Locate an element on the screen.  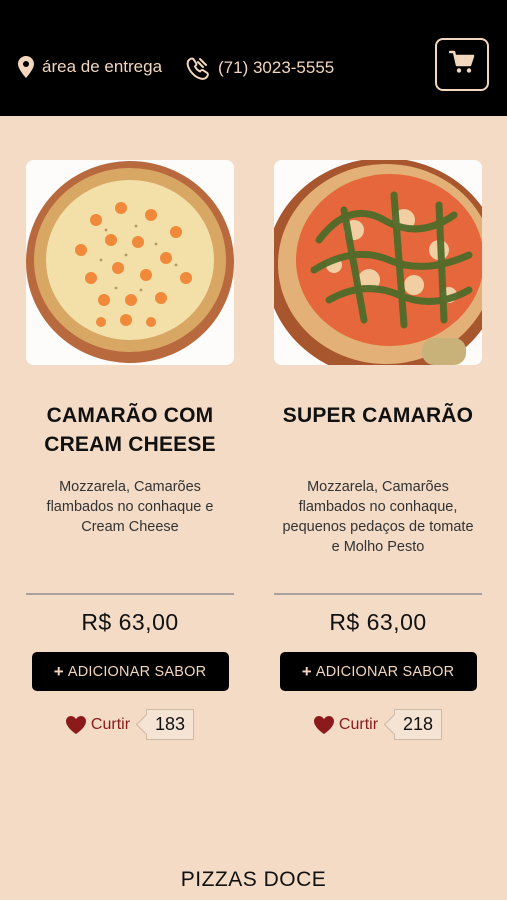
cart-button is located at coordinates (462, 64).